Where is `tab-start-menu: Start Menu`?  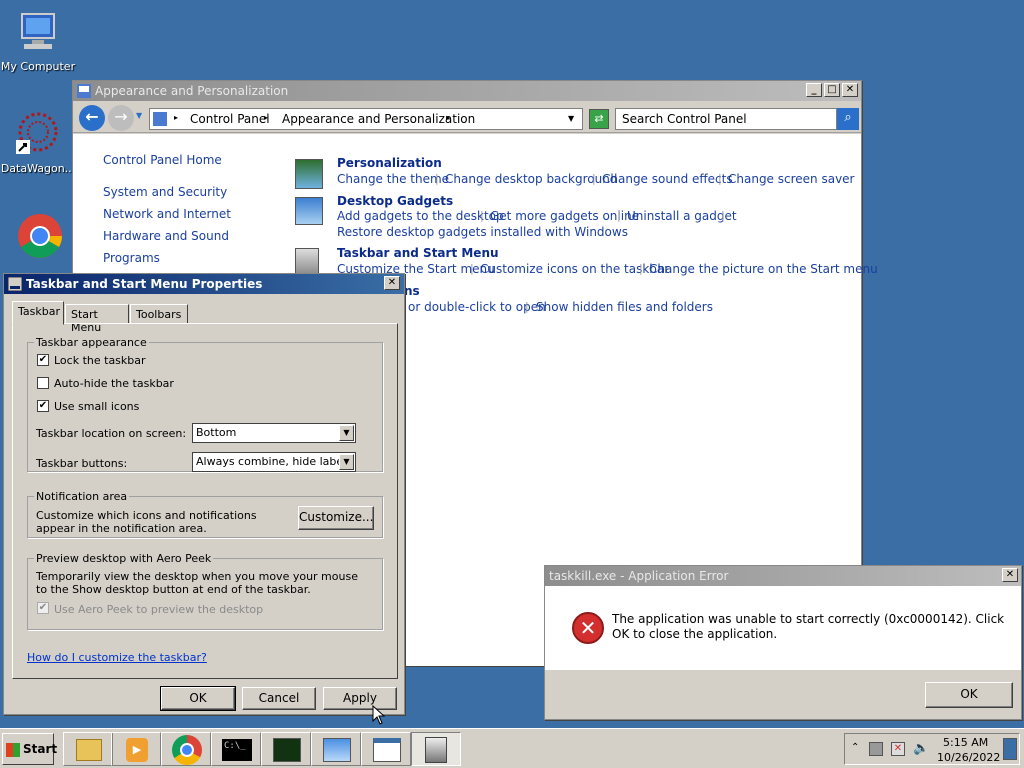 tab-start-menu: Start Menu is located at coordinates (97, 319).